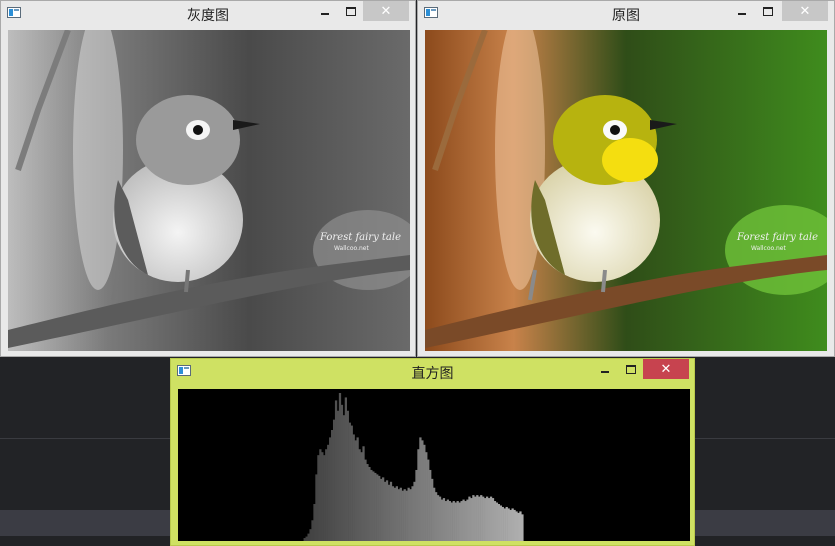  What do you see at coordinates (626, 14) in the screenshot?
I see `titlebar: 原图 ✕` at bounding box center [626, 14].